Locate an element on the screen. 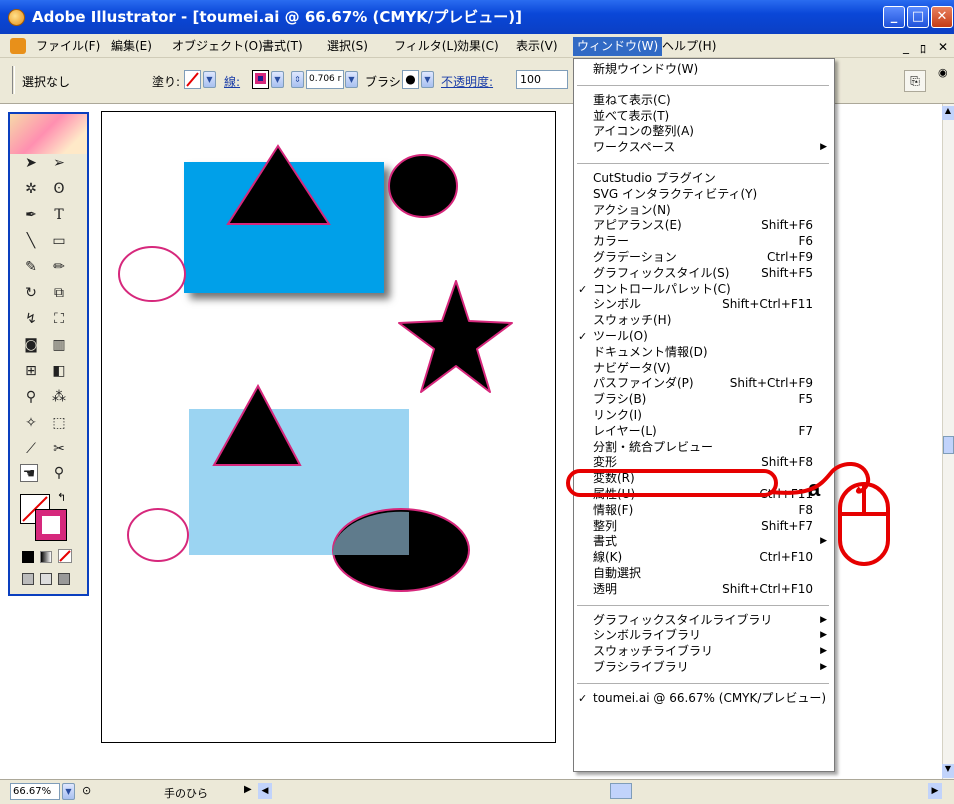 The width and height of the screenshot is (954, 804). window-menu-item: シンボルライブラリ ▶ is located at coordinates (704, 636).